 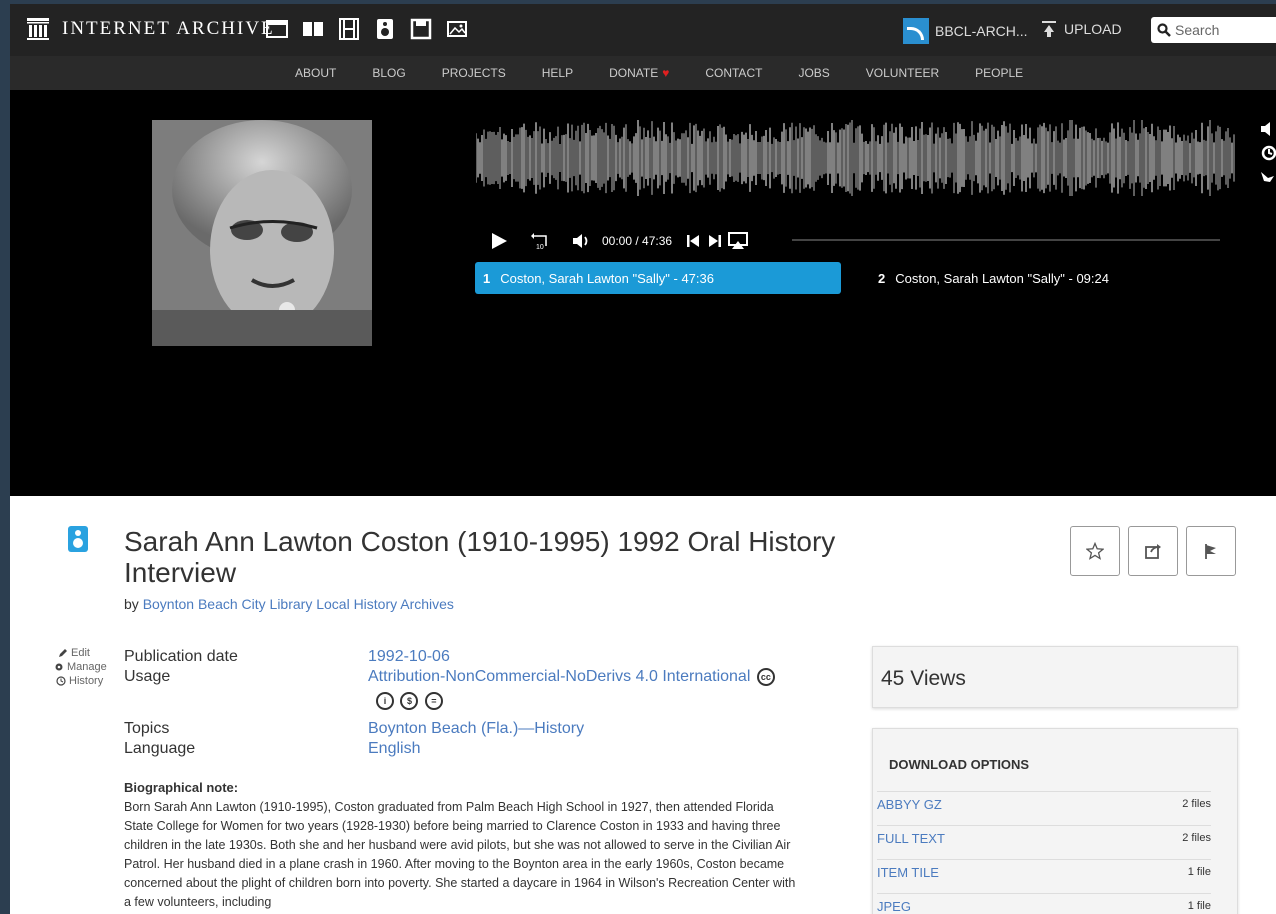 I want to click on software-icon, so click(x=421, y=29).